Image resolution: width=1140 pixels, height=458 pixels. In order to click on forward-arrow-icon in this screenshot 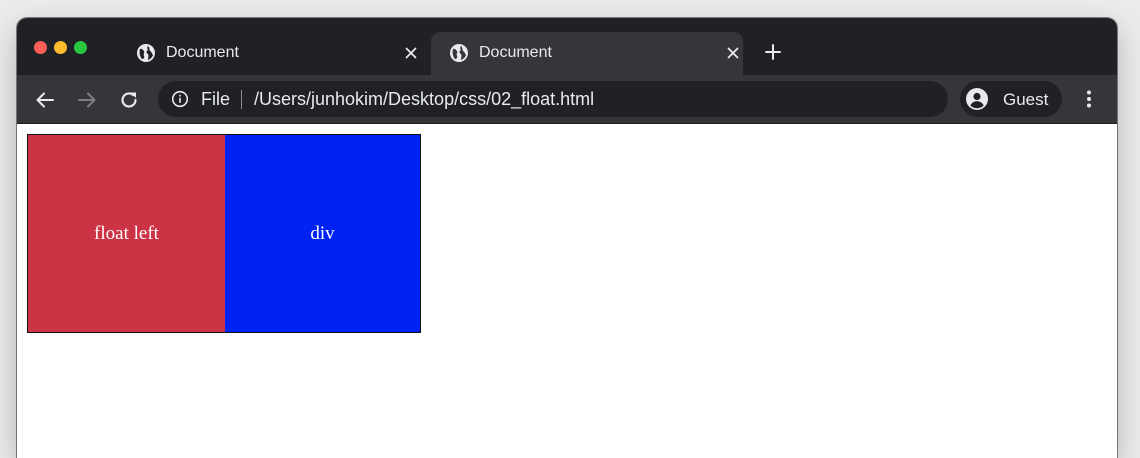, I will do `click(87, 100)`.